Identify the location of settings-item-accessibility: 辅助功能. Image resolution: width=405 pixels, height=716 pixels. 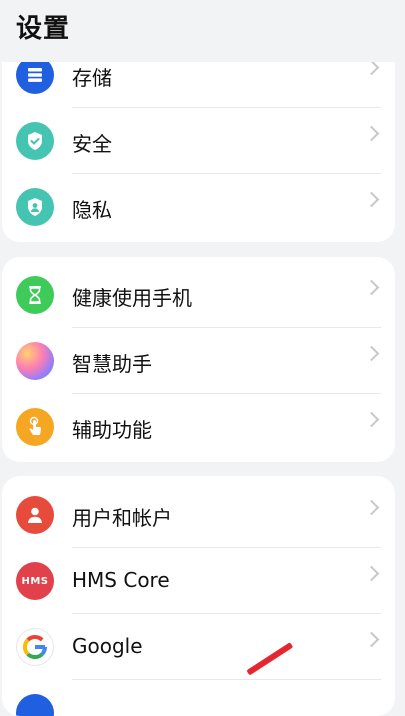
(198, 427).